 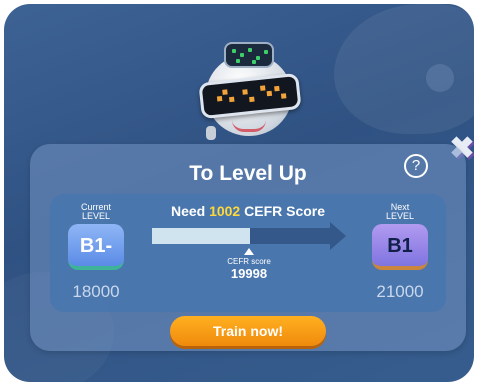 I want to click on progress-bar-fill, so click(x=201, y=236).